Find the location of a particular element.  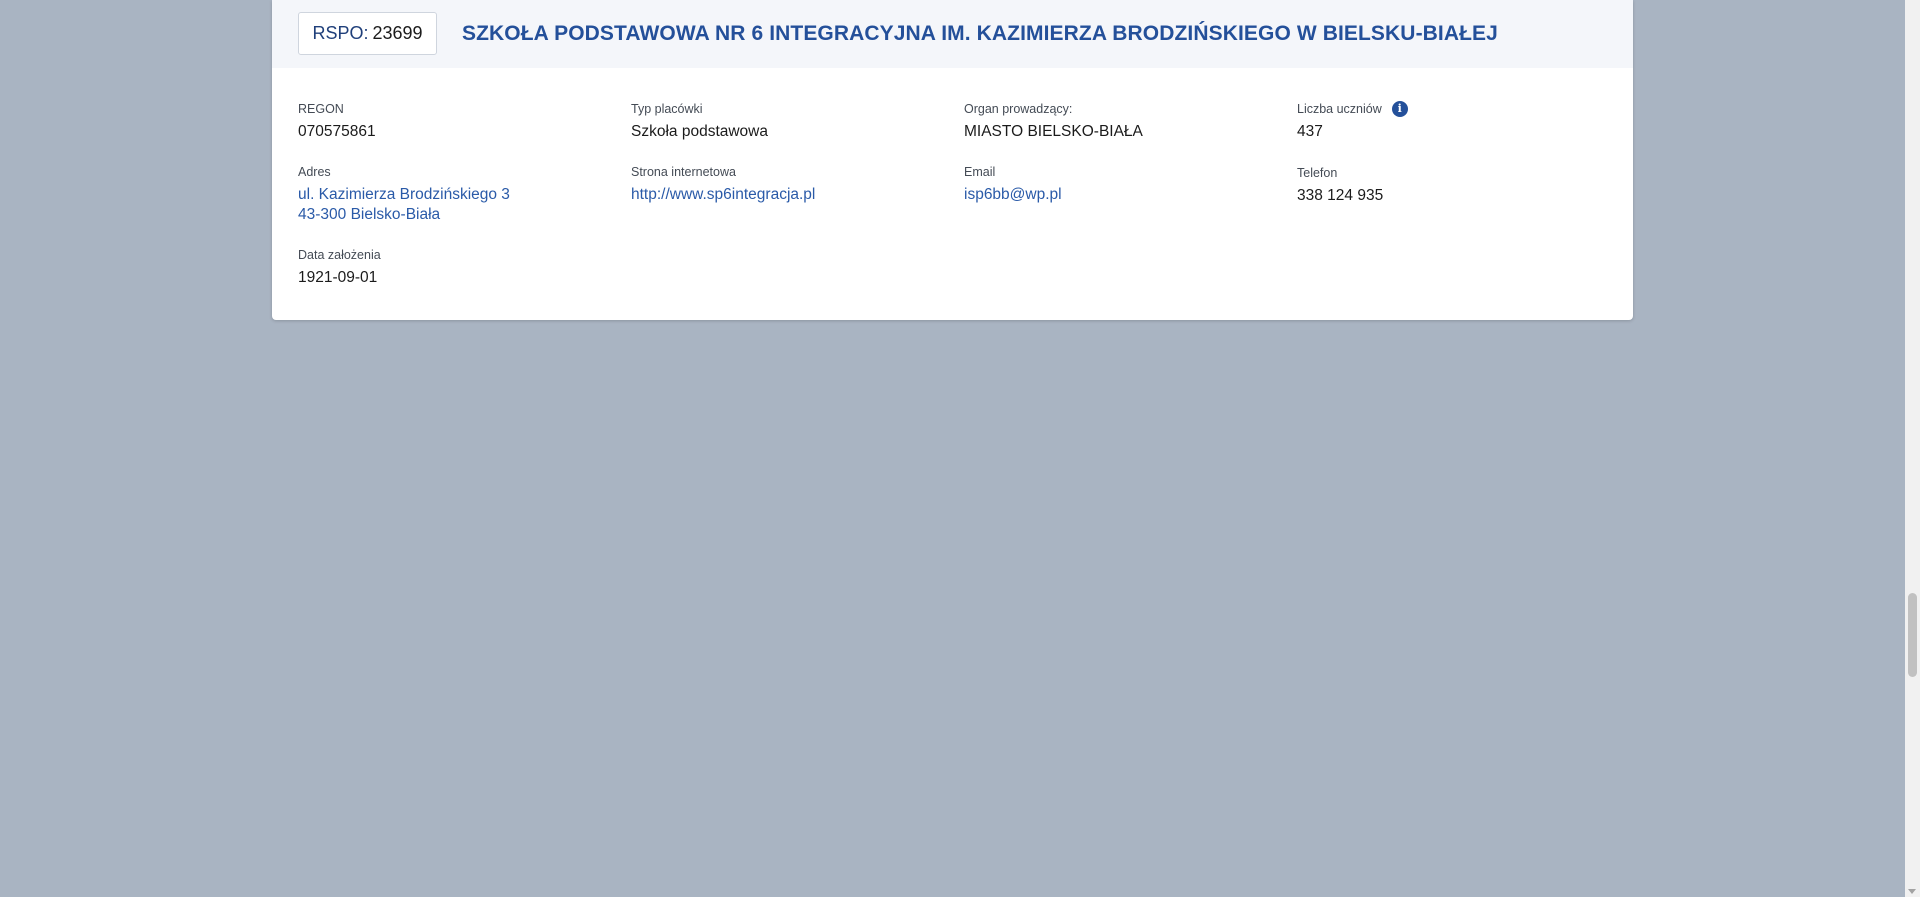

adres-line-1: ul. Kazimierza Brodzińskiego 3 is located at coordinates (404, 194).